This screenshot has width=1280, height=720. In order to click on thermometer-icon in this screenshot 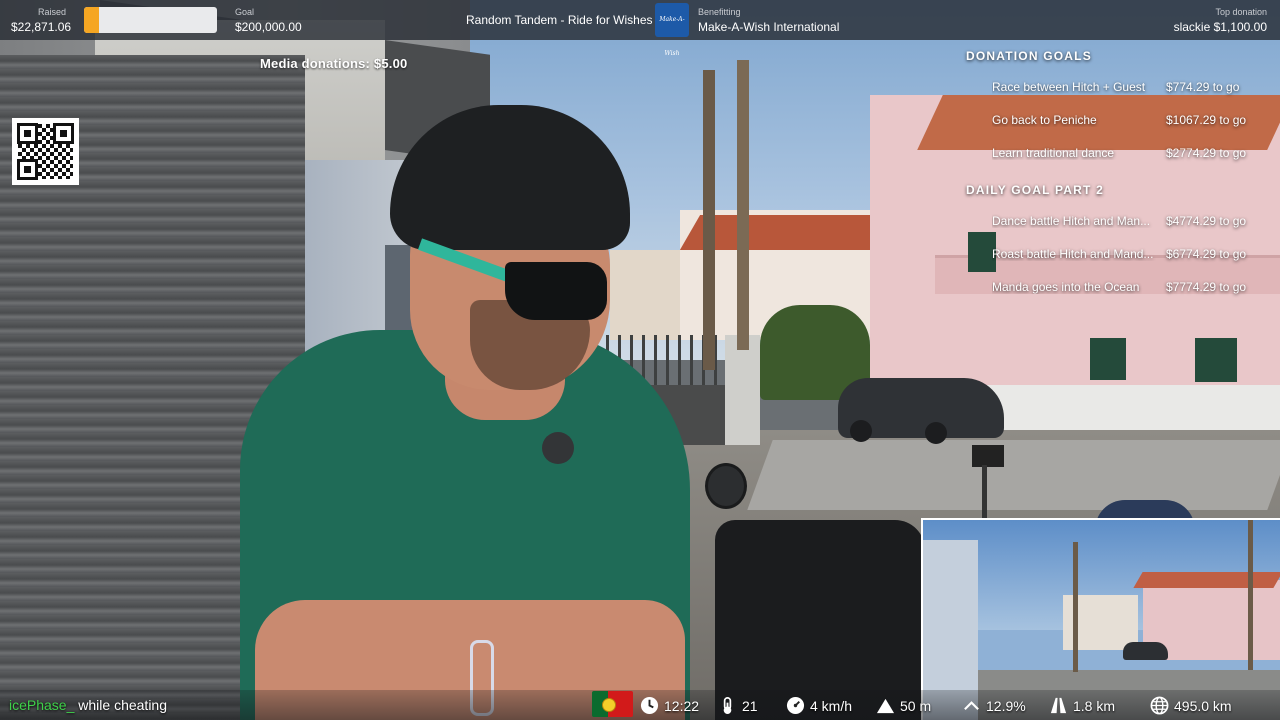, I will do `click(727, 706)`.